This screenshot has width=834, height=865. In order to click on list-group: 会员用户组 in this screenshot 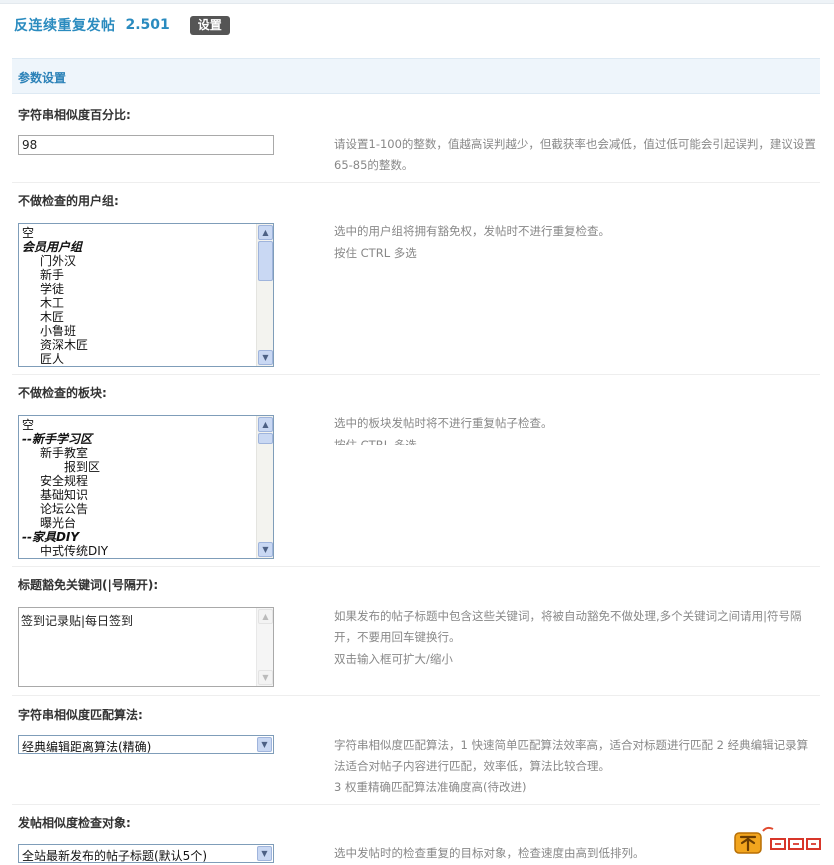, I will do `click(52, 247)`.